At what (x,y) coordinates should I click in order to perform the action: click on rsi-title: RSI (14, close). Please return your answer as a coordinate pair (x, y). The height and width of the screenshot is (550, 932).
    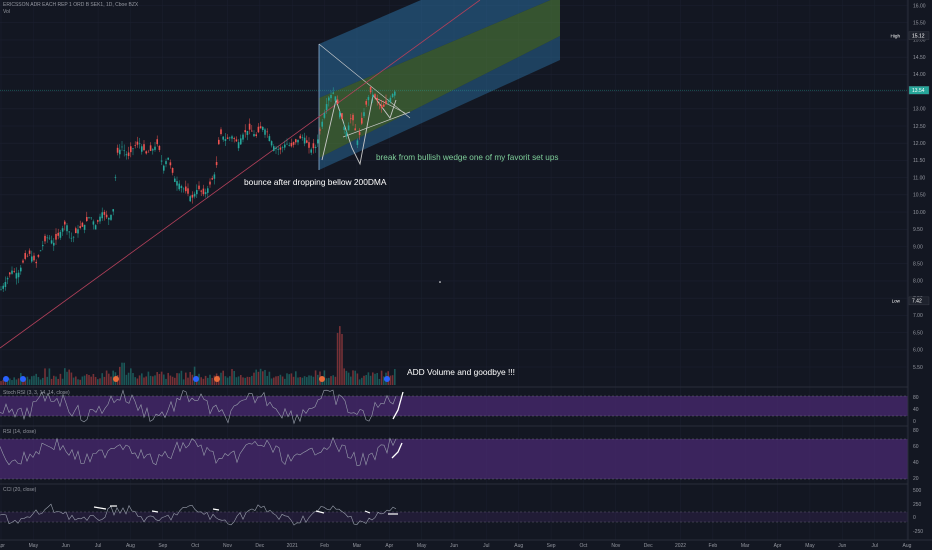
    Looking at the image, I should click on (19, 432).